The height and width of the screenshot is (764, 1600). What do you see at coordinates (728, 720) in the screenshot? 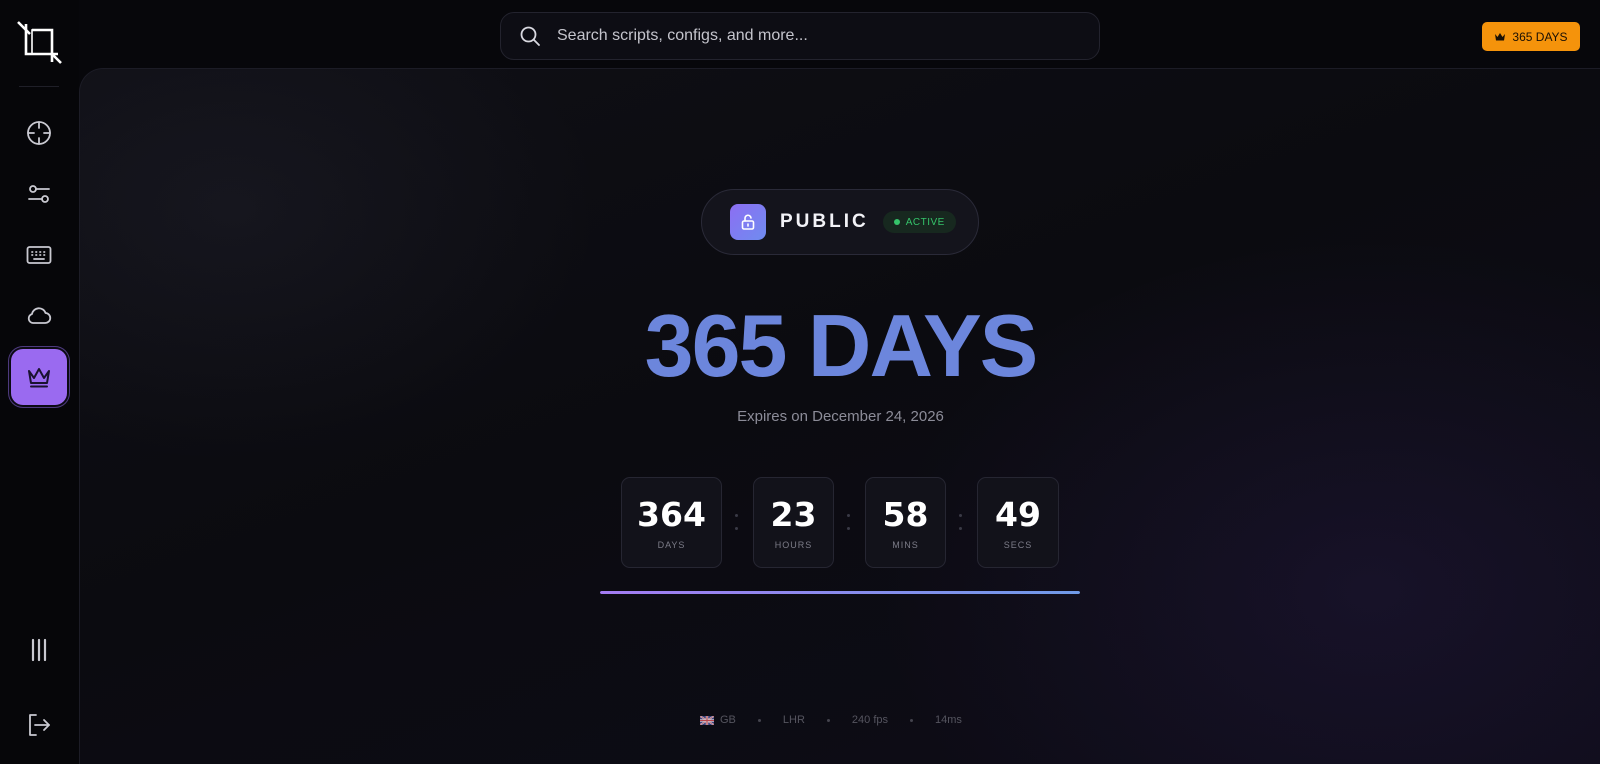
I see `region-label: GB` at bounding box center [728, 720].